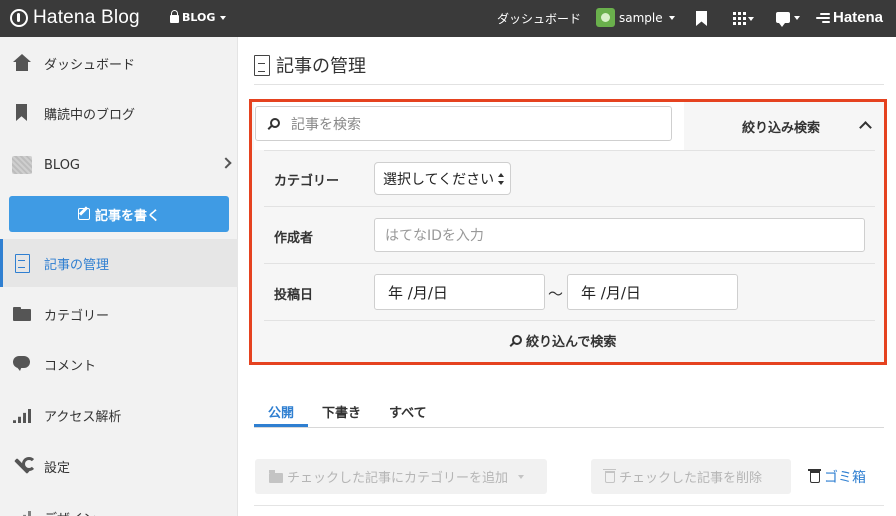  What do you see at coordinates (652, 292) in the screenshot?
I see `date-to-input: 年 /月/日` at bounding box center [652, 292].